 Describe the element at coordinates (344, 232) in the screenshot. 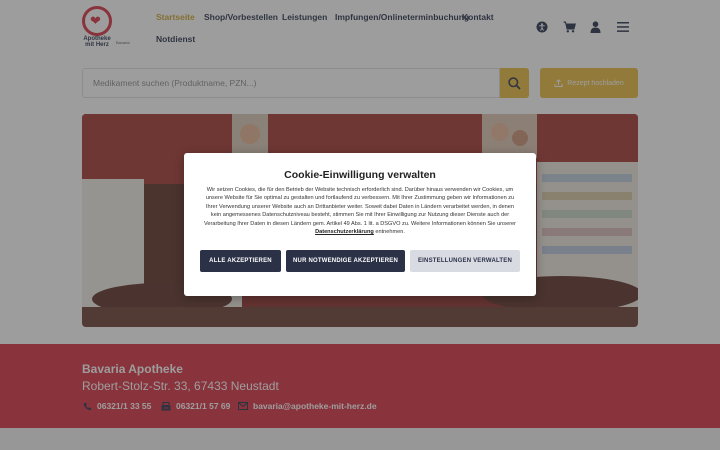

I see `privacy-policy-link: Datenschutzerklärung` at that location.